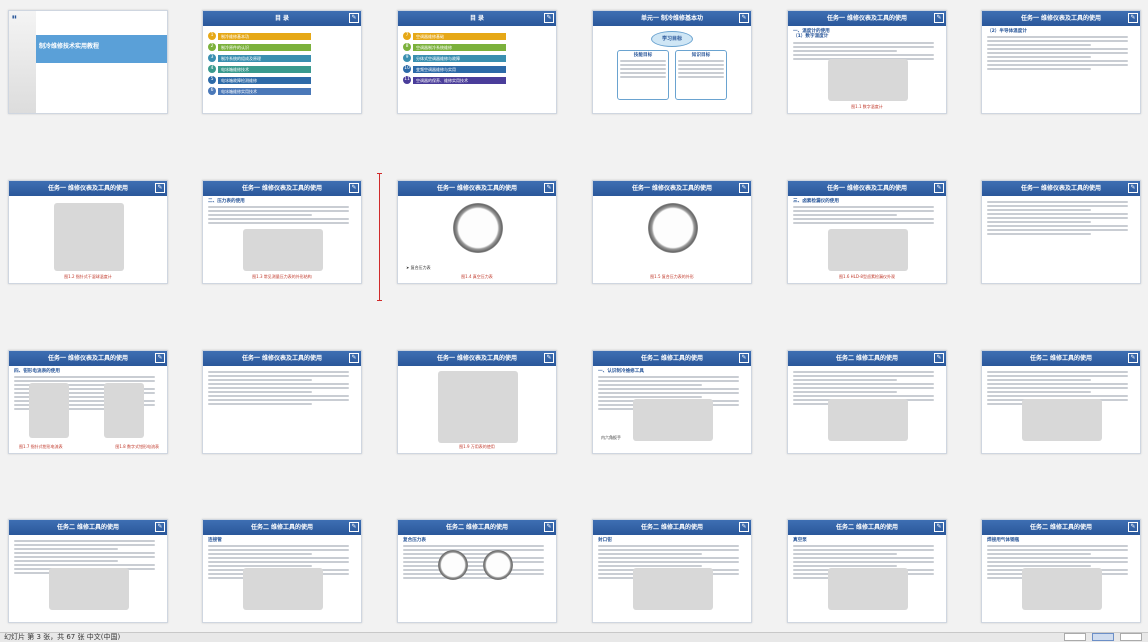  Describe the element at coordinates (407, 47) in the screenshot. I see `toc-number: 8` at that location.